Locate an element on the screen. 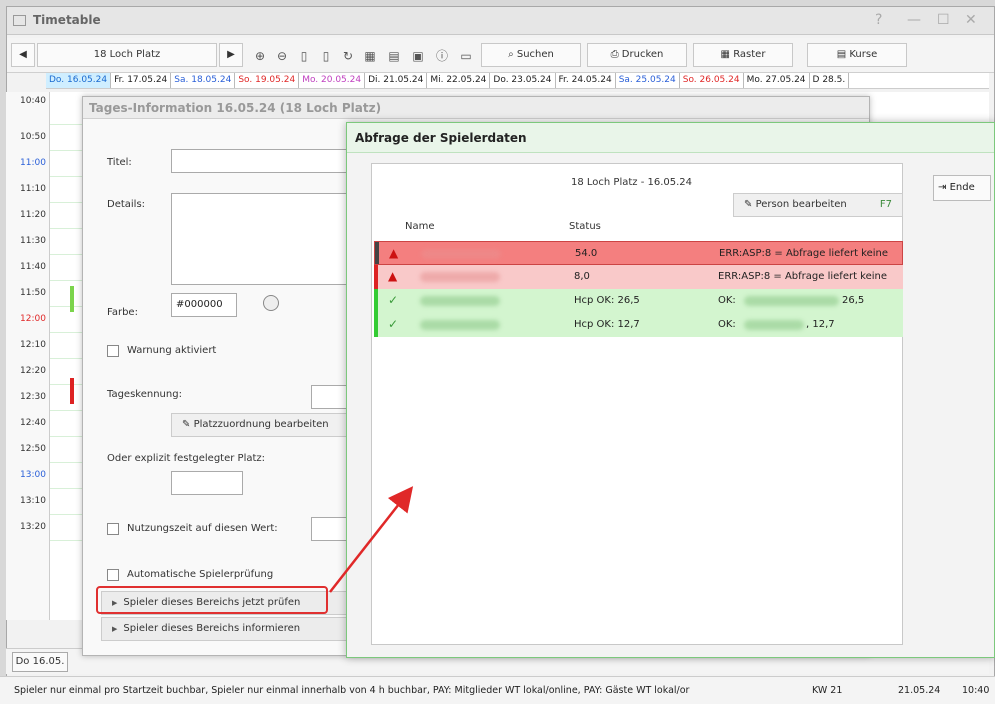  week-label: KW 21 is located at coordinates (827, 690).